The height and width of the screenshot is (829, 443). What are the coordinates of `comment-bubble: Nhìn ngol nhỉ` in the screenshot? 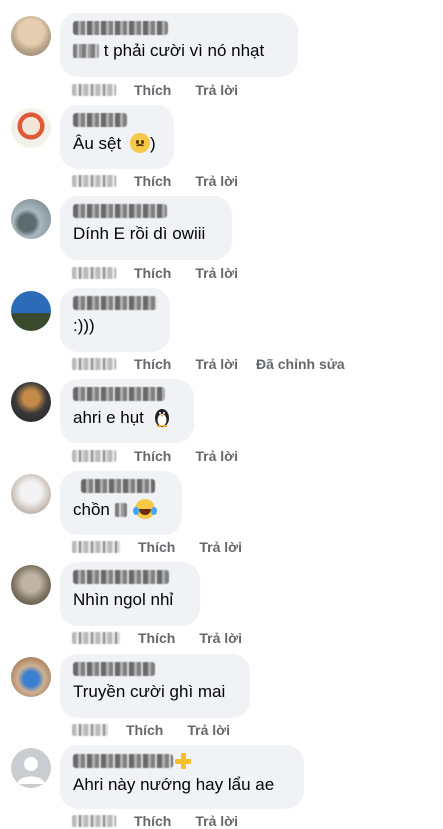 It's located at (130, 594).